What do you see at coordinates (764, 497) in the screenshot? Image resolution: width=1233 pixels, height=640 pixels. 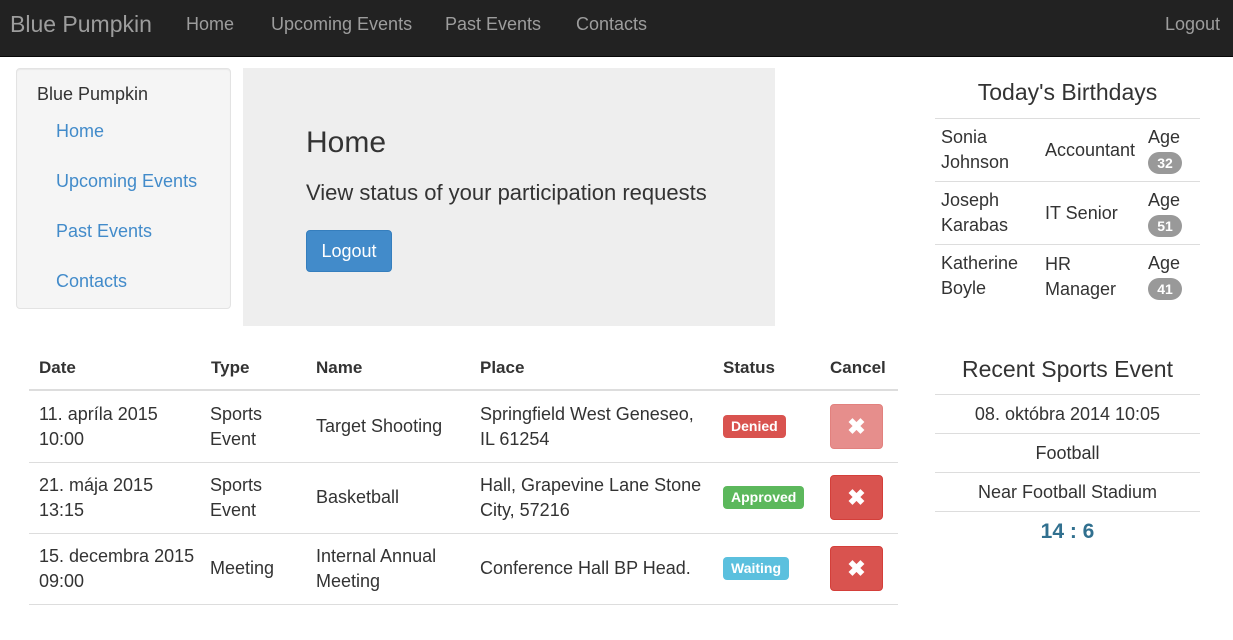 I see `status-badge: Approved` at bounding box center [764, 497].